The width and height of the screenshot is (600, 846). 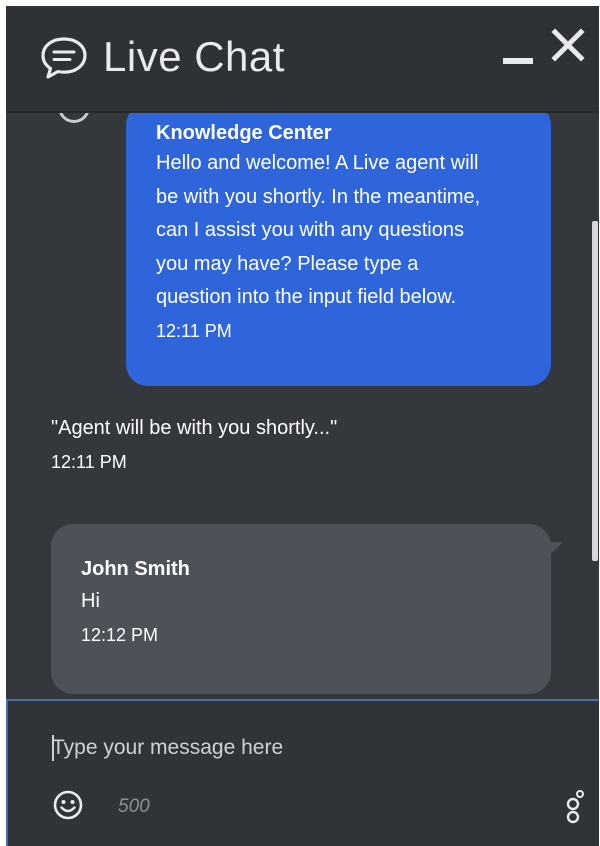 I want to click on brand-icon, so click(x=574, y=807).